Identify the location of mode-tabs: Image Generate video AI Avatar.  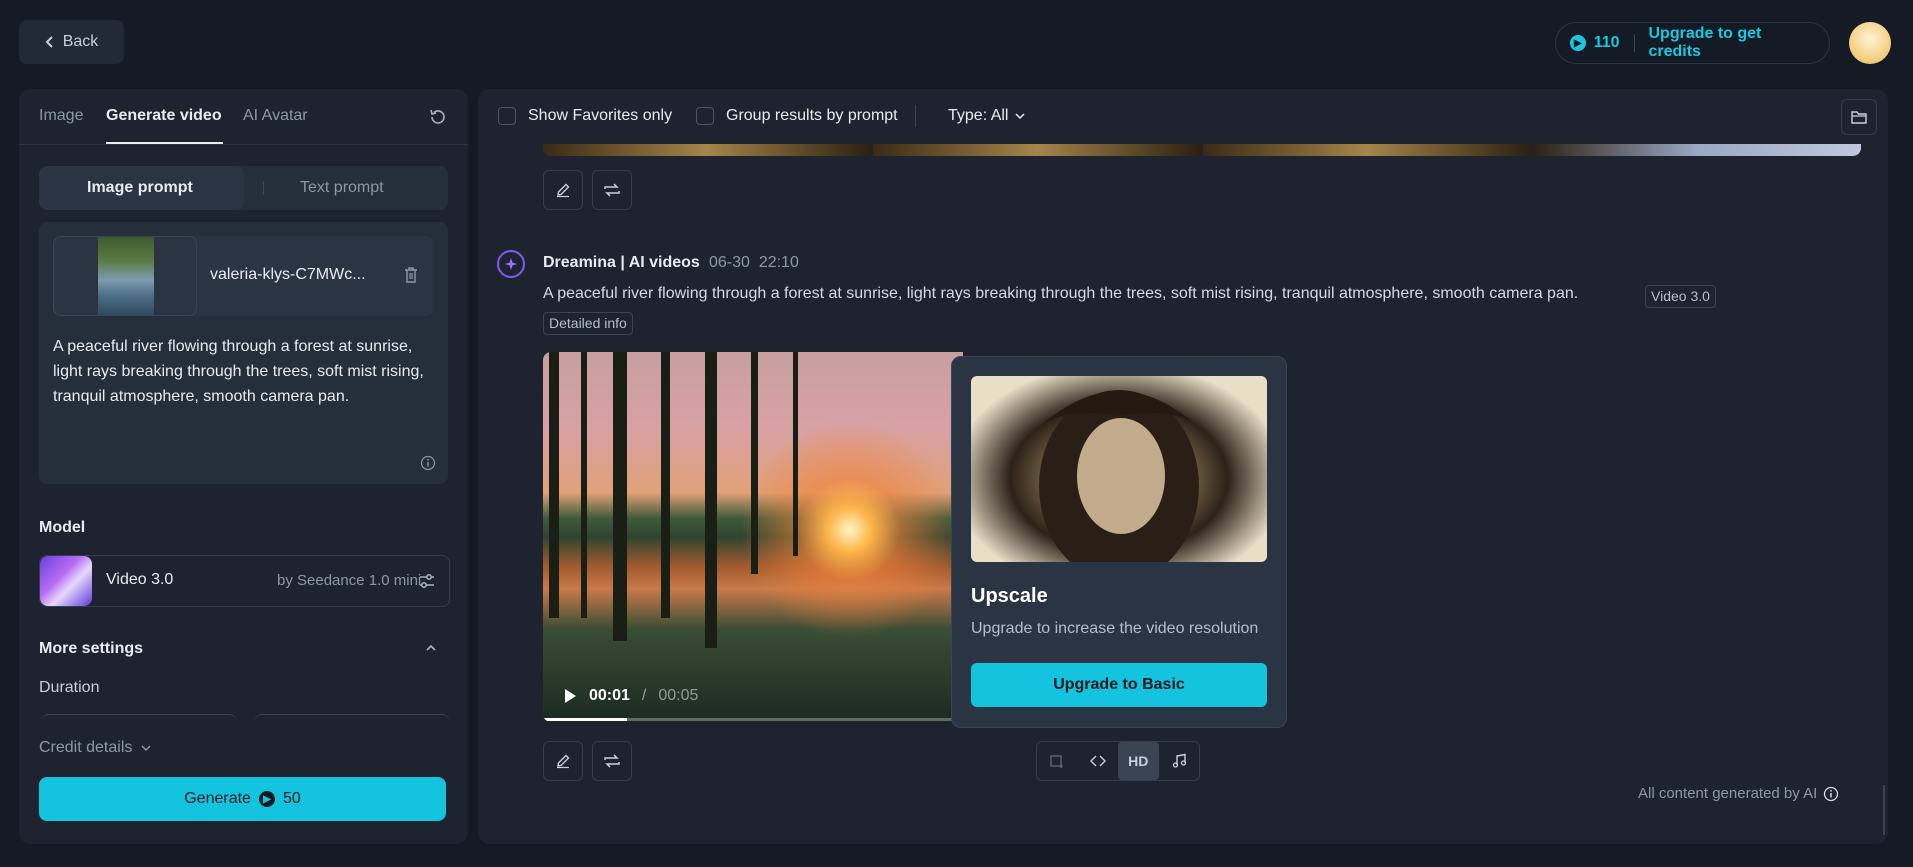
(243, 117).